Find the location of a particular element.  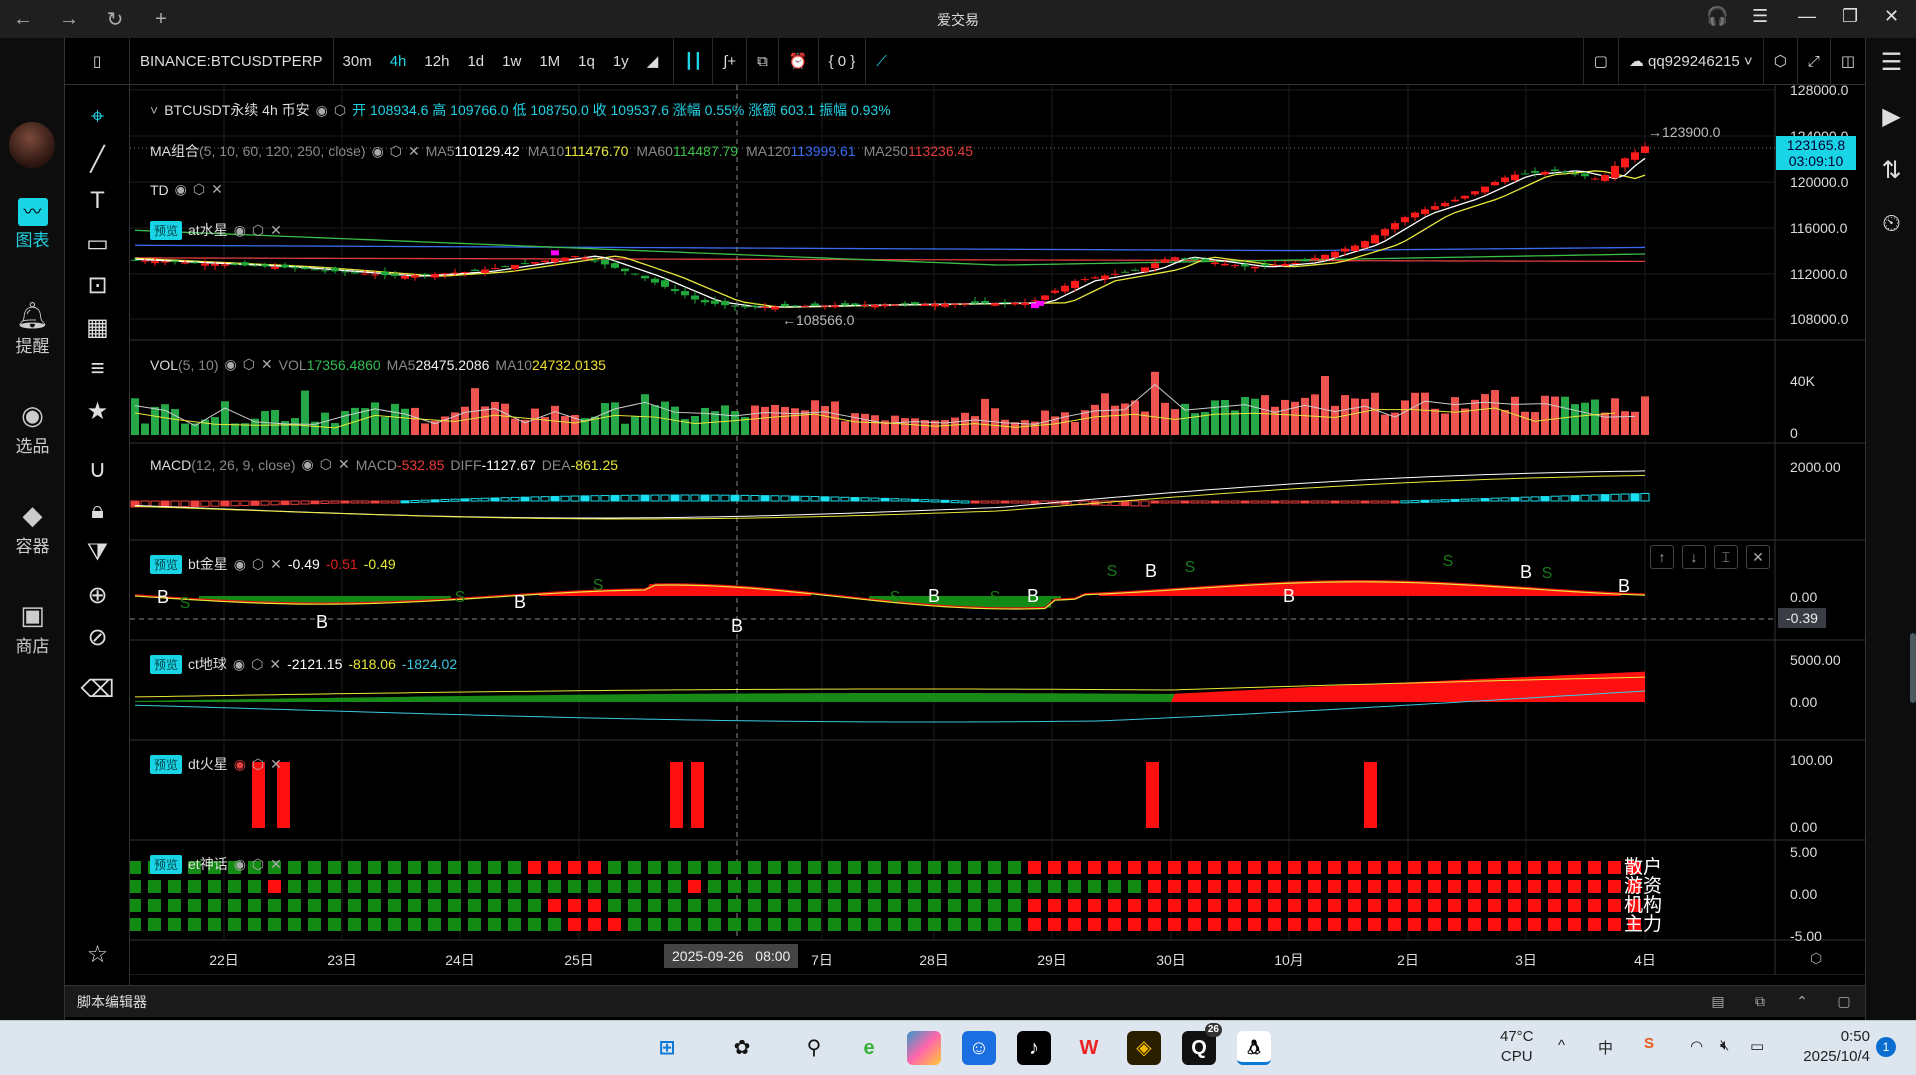

text-tool-icon: T is located at coordinates (97, 201).